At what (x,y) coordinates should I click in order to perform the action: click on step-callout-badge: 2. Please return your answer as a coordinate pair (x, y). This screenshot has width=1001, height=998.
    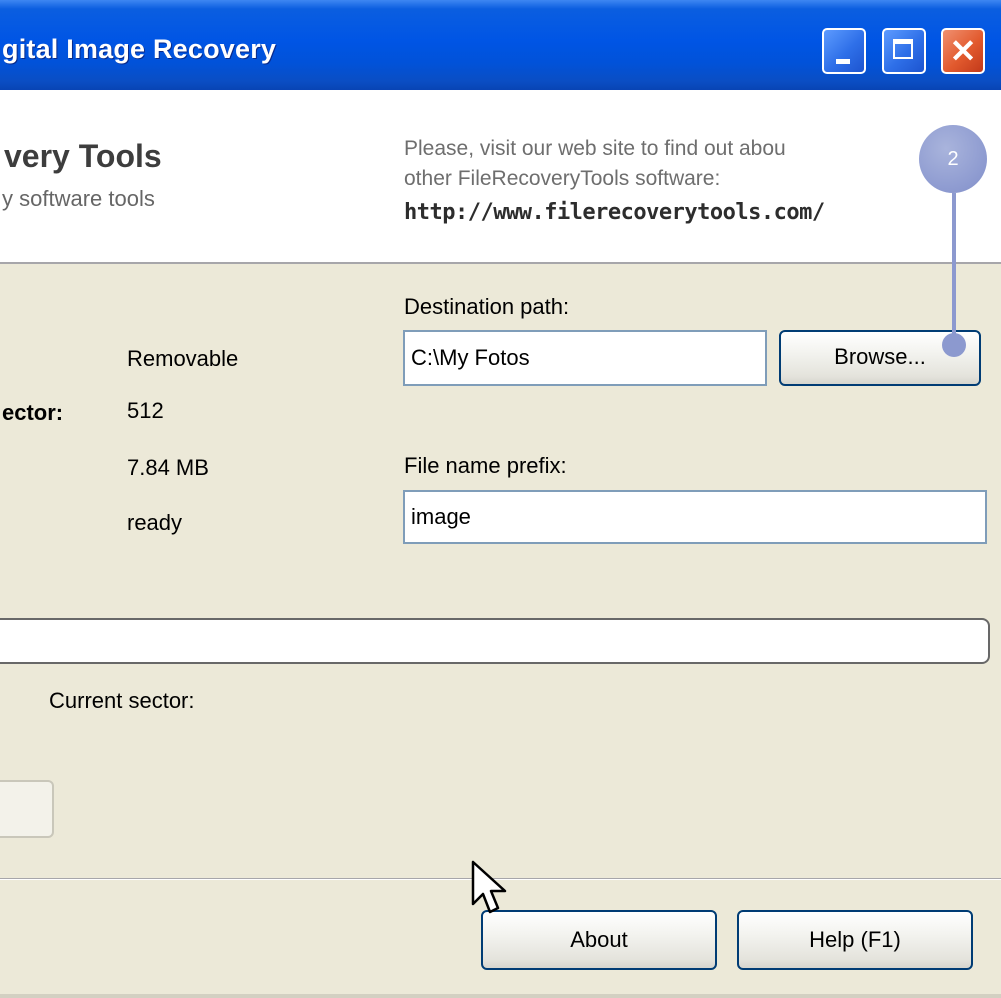
    Looking at the image, I should click on (953, 159).